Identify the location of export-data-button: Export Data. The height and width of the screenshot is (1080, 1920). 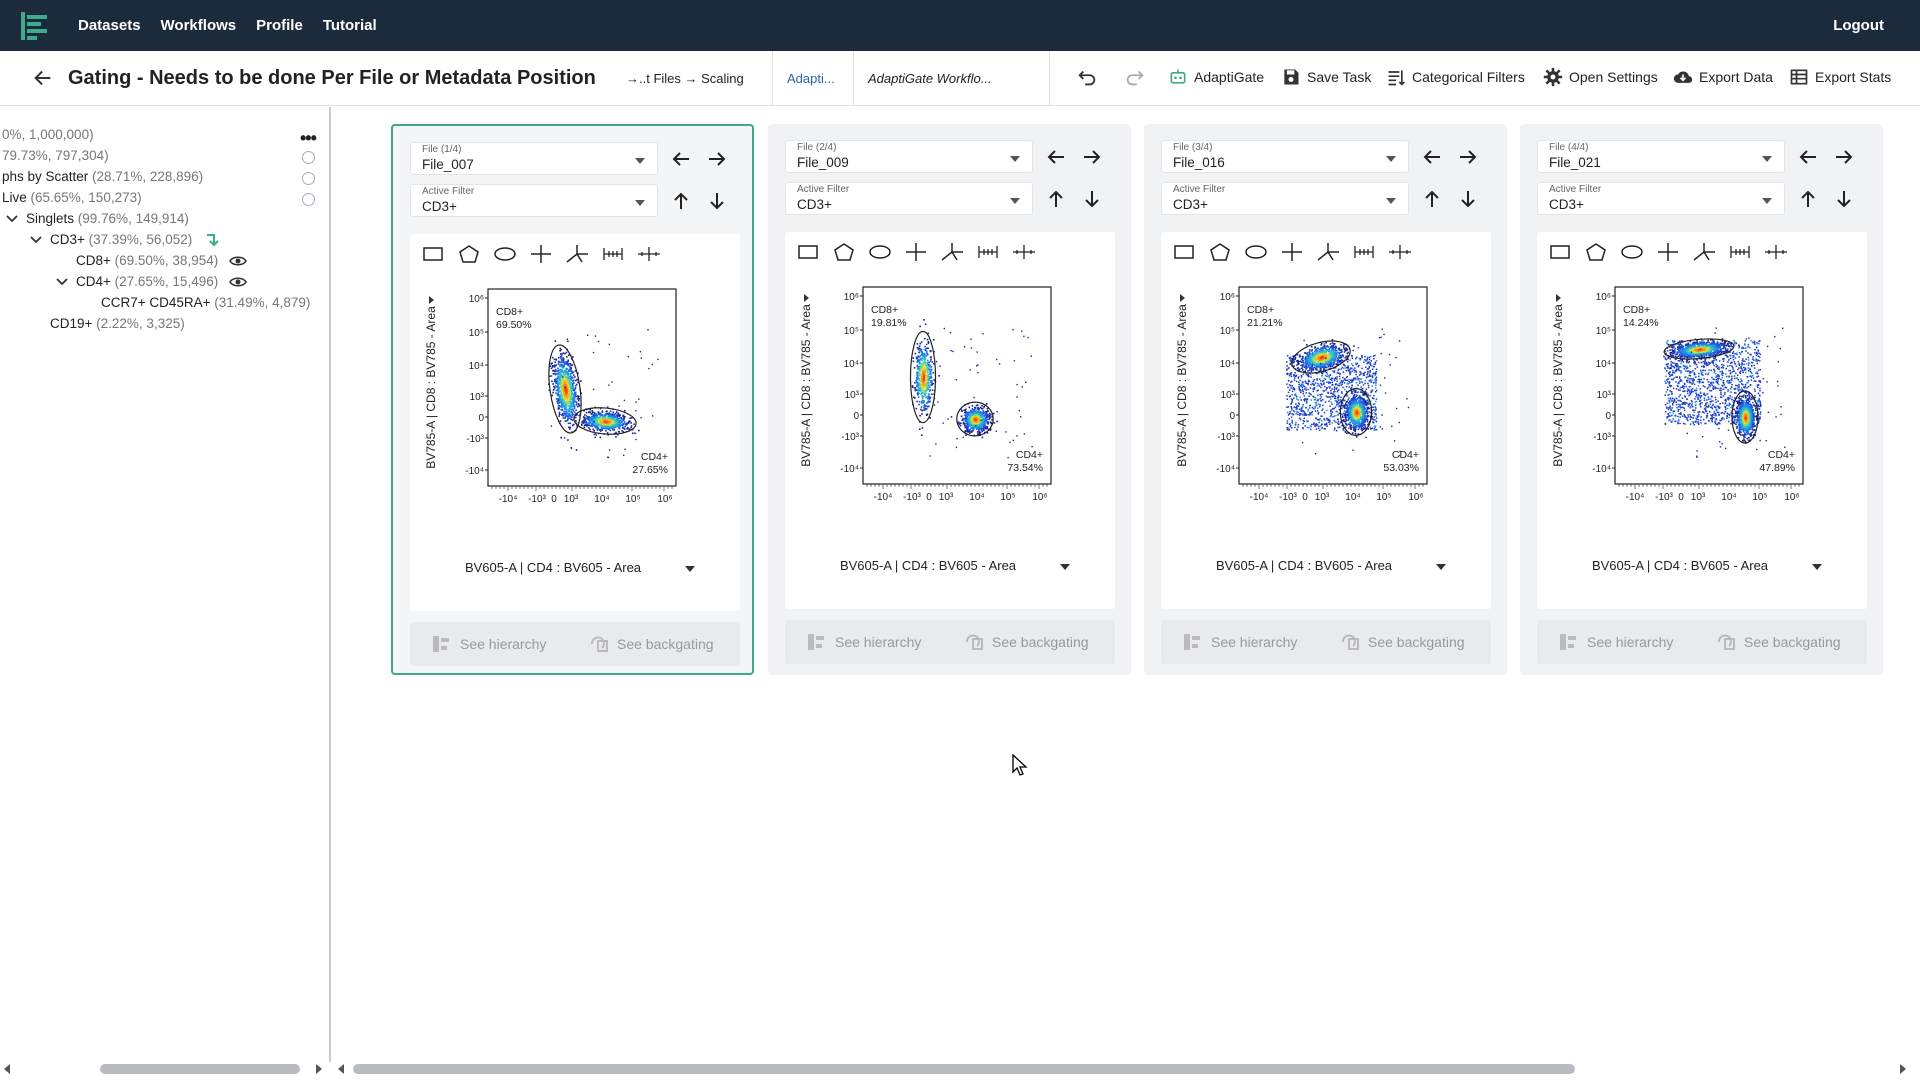
(1723, 77).